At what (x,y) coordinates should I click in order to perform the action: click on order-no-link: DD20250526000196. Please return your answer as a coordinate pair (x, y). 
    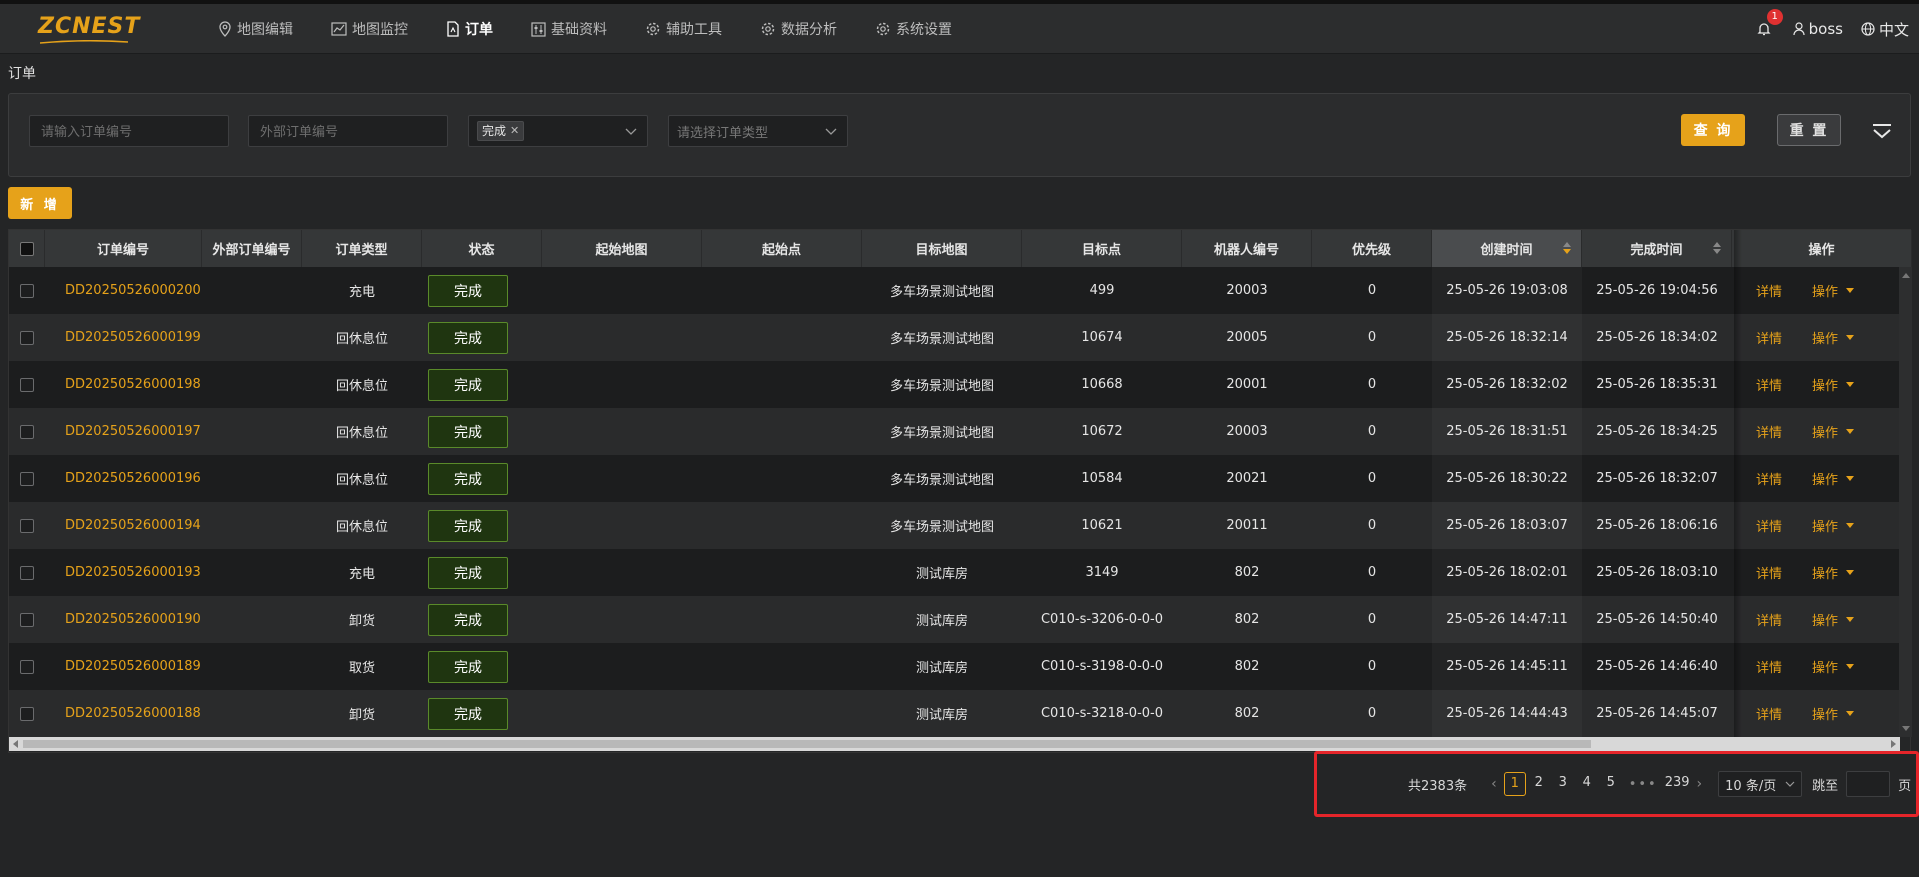
    Looking at the image, I should click on (123, 478).